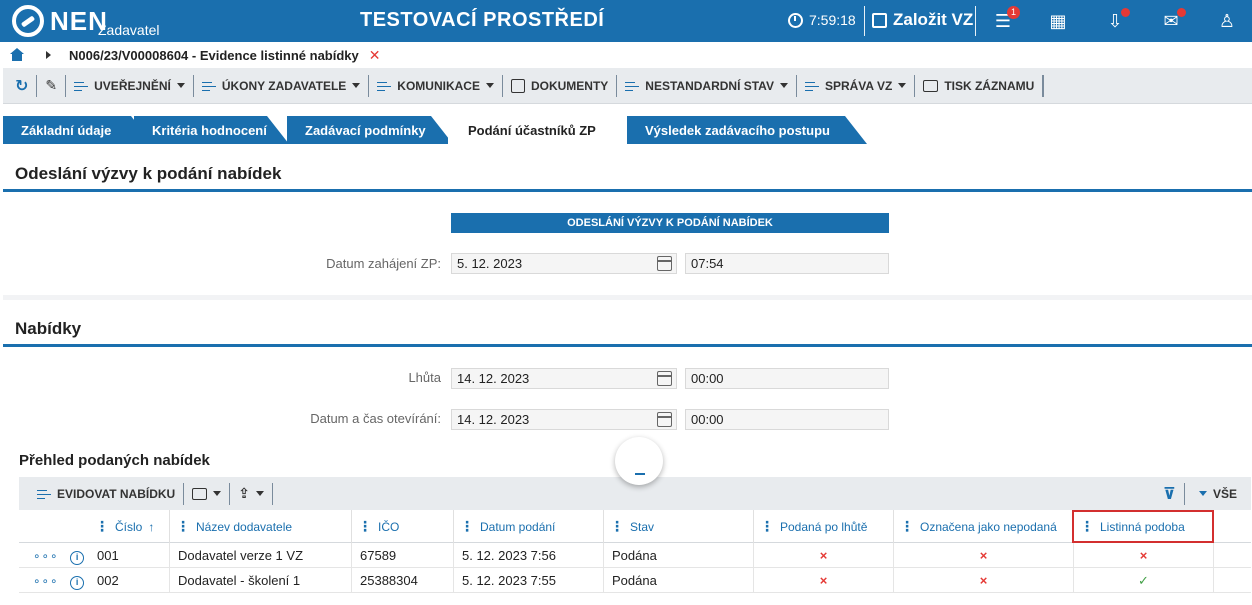  I want to click on filter-button: ⊽, so click(1170, 493).